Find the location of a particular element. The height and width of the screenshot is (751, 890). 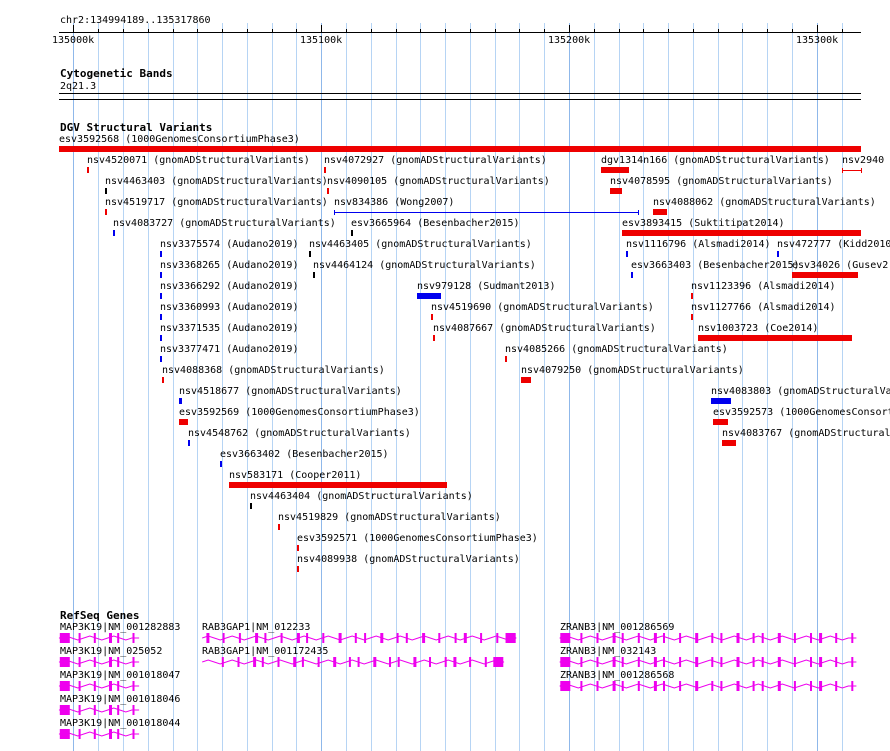

refseq-gene-label: MAP3K19|NM_001018046 is located at coordinates (120, 699).